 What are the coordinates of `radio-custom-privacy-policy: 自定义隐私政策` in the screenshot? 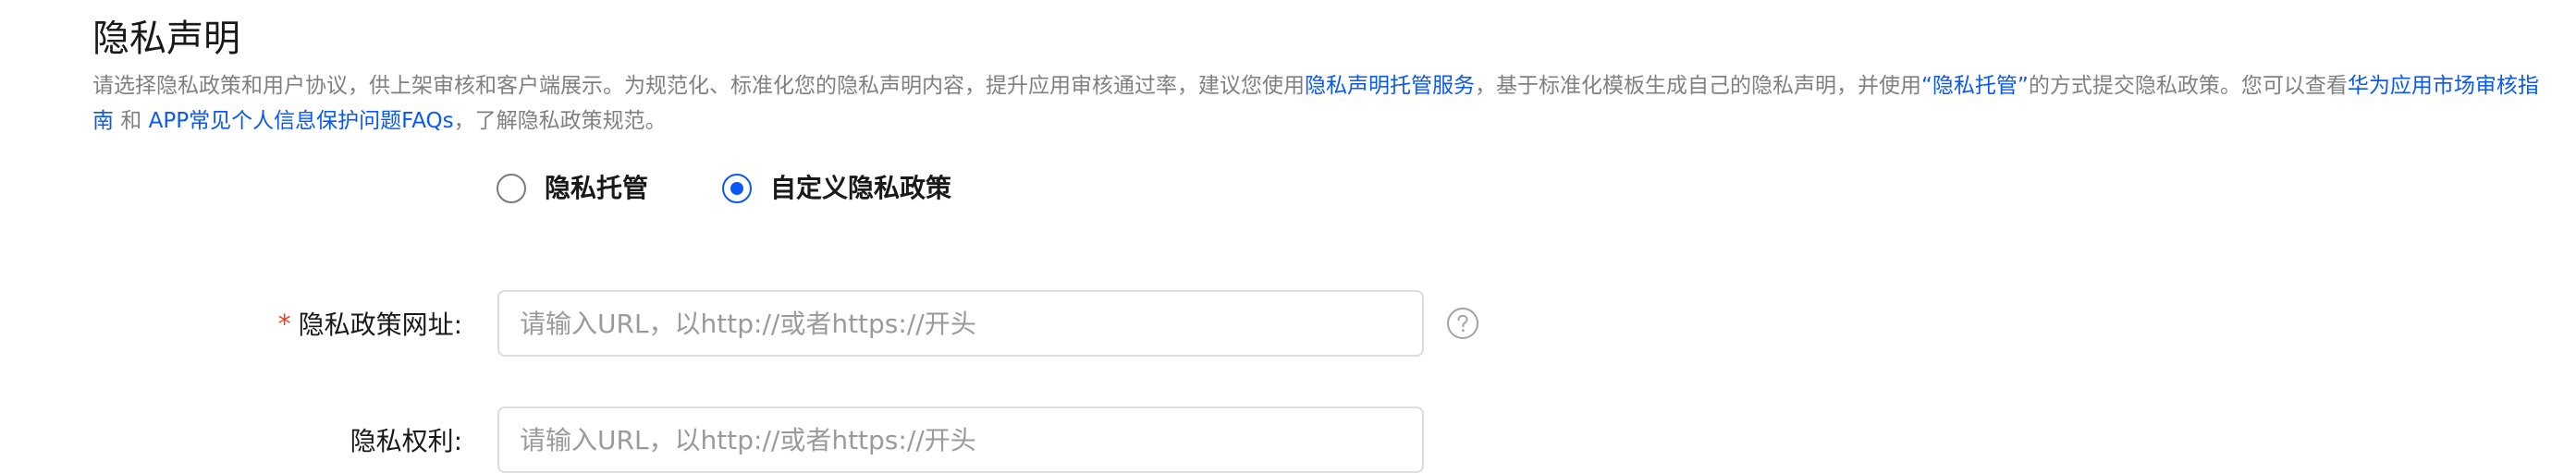 It's located at (836, 188).